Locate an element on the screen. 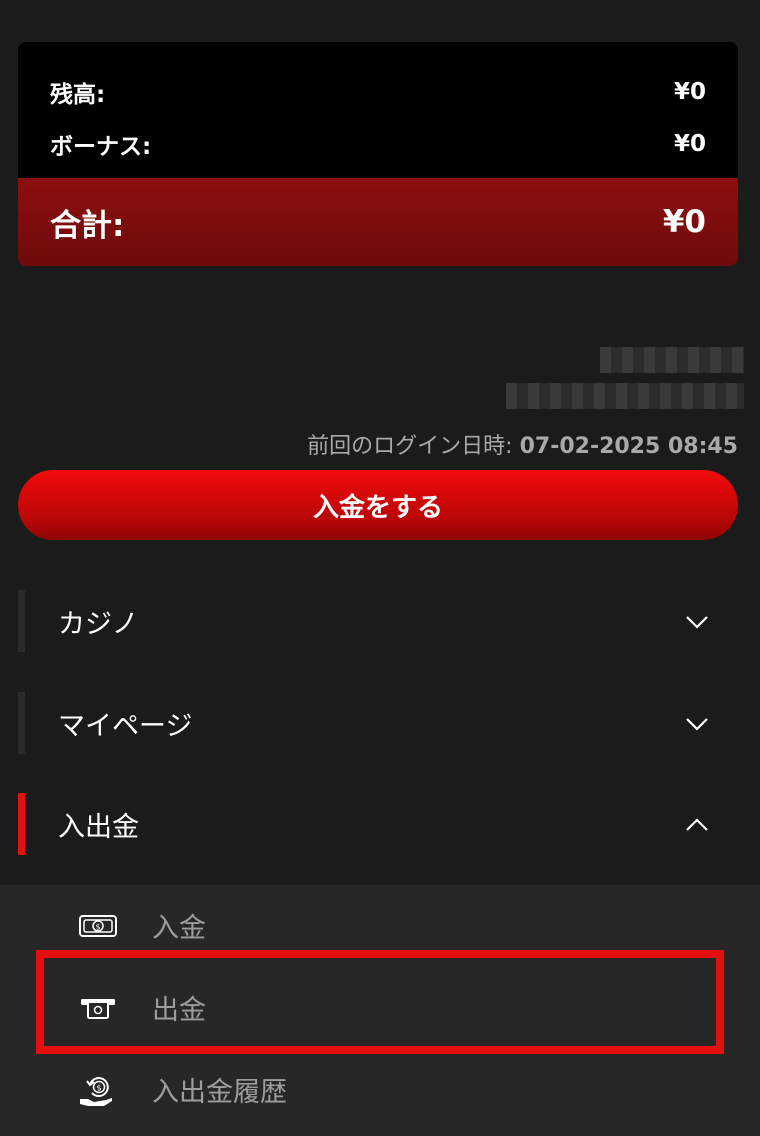  submenu-item-deposit-label: 入金 is located at coordinates (179, 928).